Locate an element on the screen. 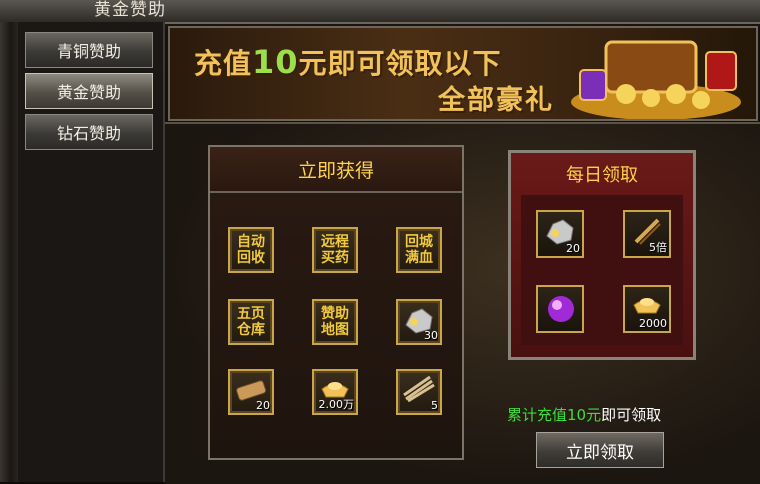 The width and height of the screenshot is (760, 484). banner-headline: 充值10元即可领取以下 is located at coordinates (348, 62).